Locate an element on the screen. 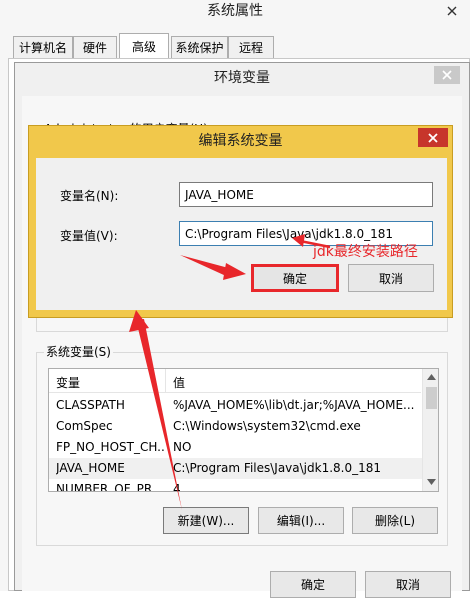 The height and width of the screenshot is (598, 470). arrow-from-new-button-icon is located at coordinates (155, 410).